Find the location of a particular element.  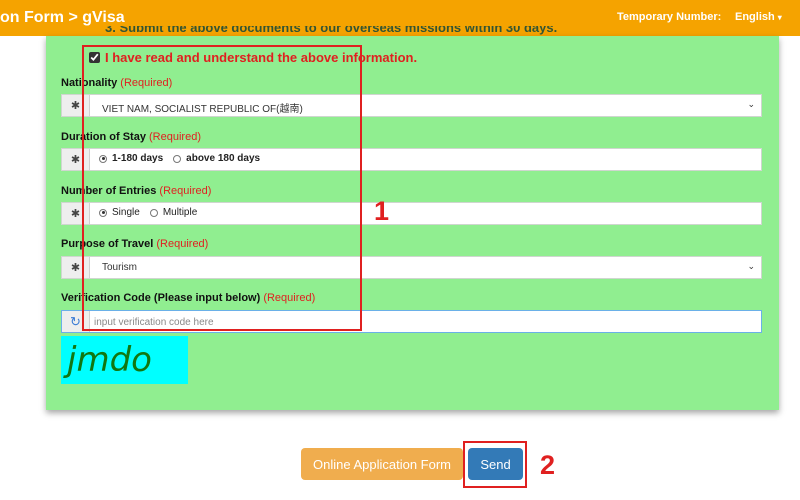

breadcrumb-title: on Form > gVisa is located at coordinates (62, 17).